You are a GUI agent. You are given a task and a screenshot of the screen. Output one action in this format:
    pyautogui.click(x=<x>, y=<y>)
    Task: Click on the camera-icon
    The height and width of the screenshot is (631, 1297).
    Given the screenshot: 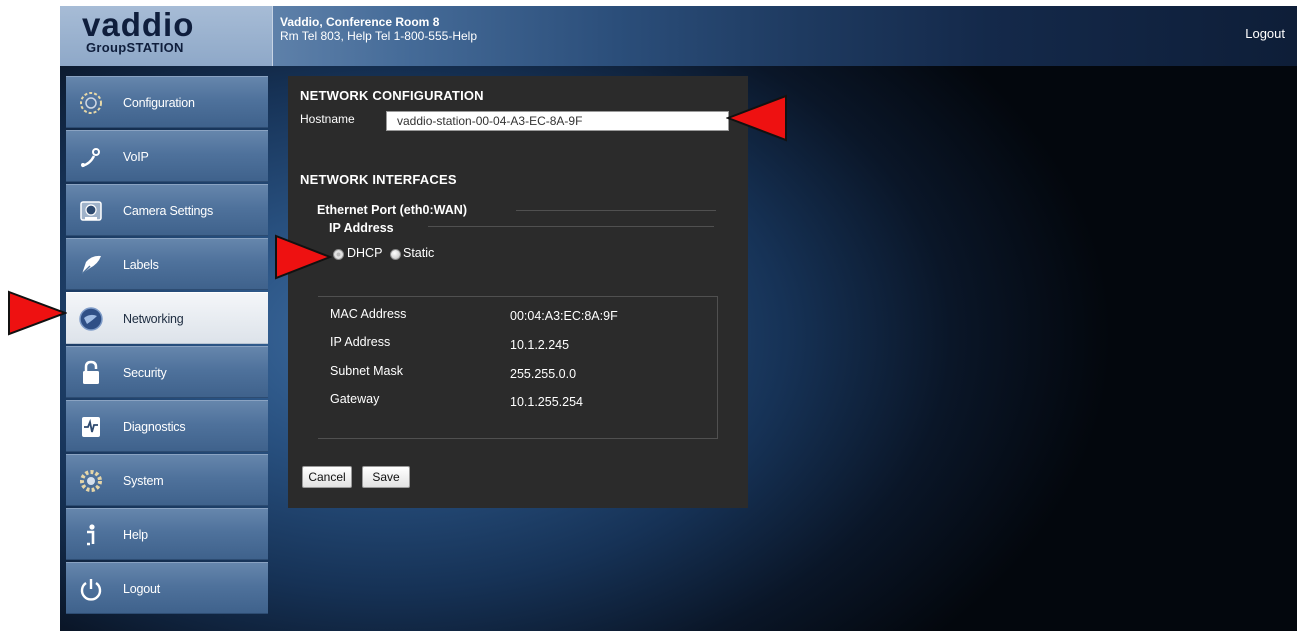 What is the action you would take?
    pyautogui.click(x=91, y=211)
    